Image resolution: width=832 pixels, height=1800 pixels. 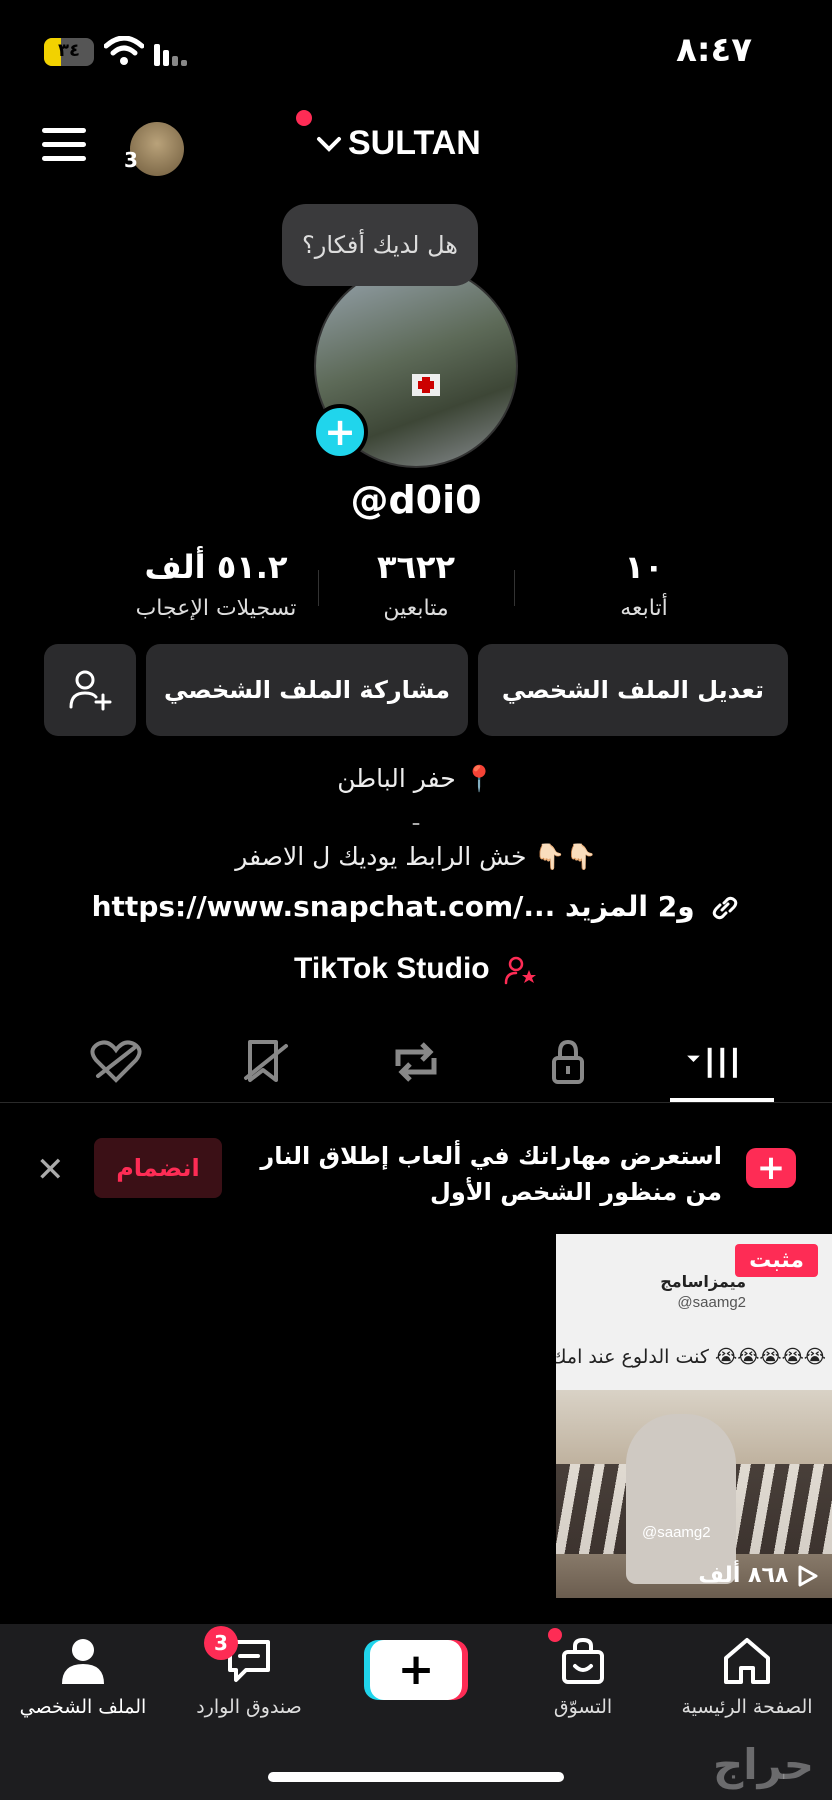 I want to click on close-icon: ✕, so click(x=50, y=1170).